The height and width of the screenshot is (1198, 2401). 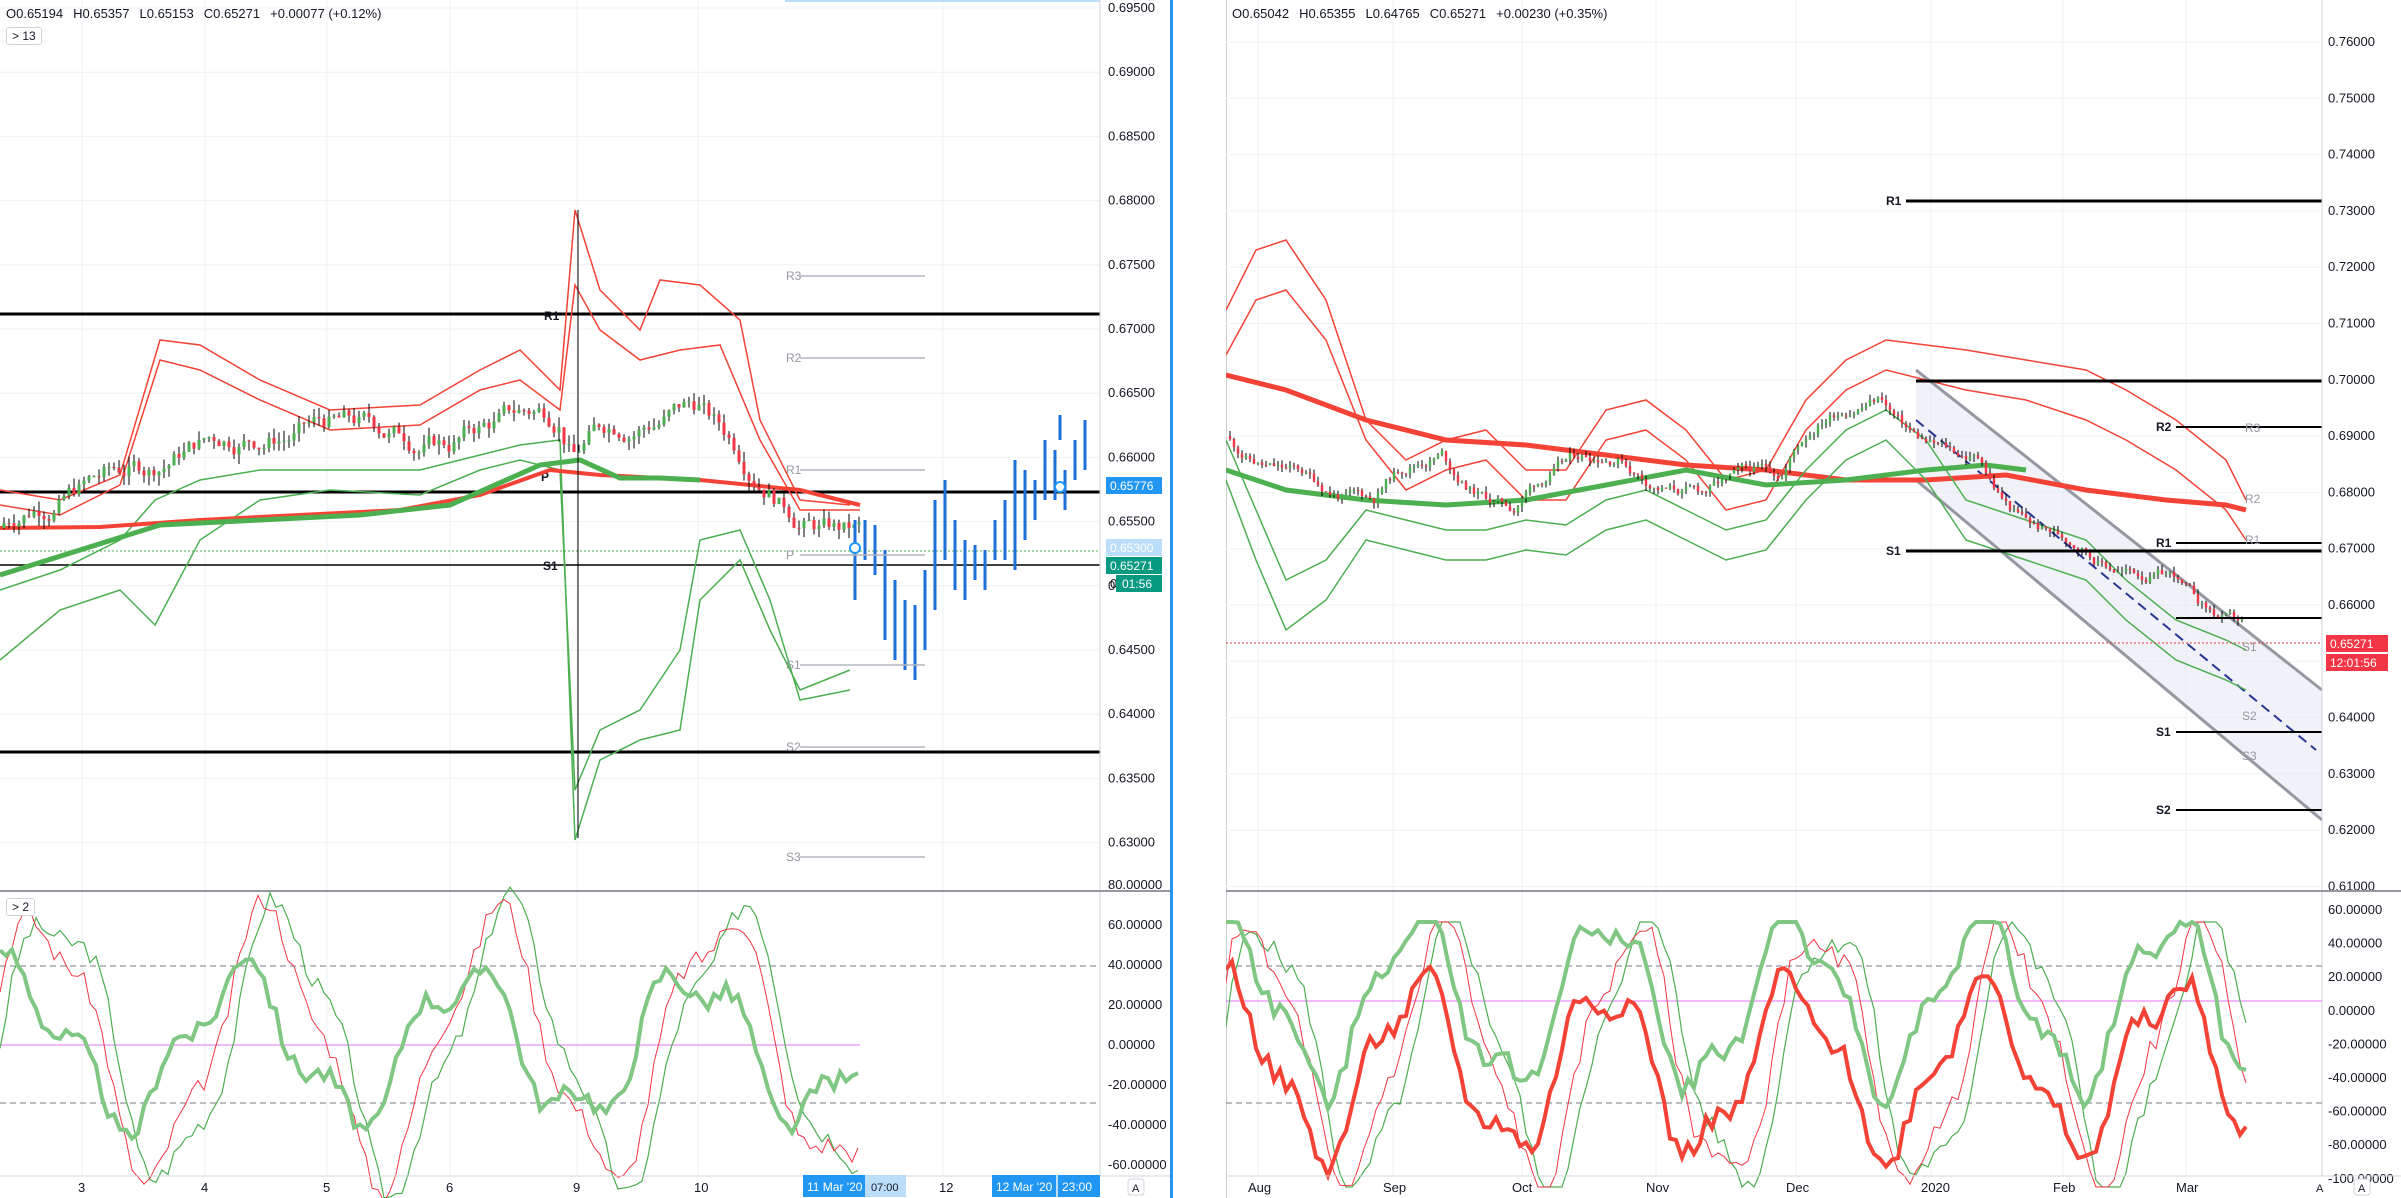 I want to click on countdown-timer: 01:56, so click(x=1137, y=584).